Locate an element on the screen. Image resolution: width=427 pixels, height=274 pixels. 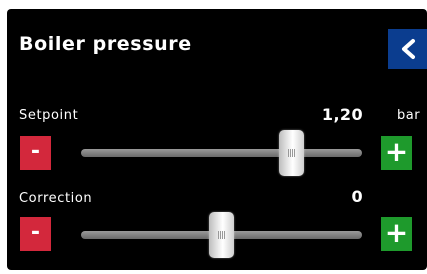
page-title: Boiler pressure is located at coordinates (105, 44).